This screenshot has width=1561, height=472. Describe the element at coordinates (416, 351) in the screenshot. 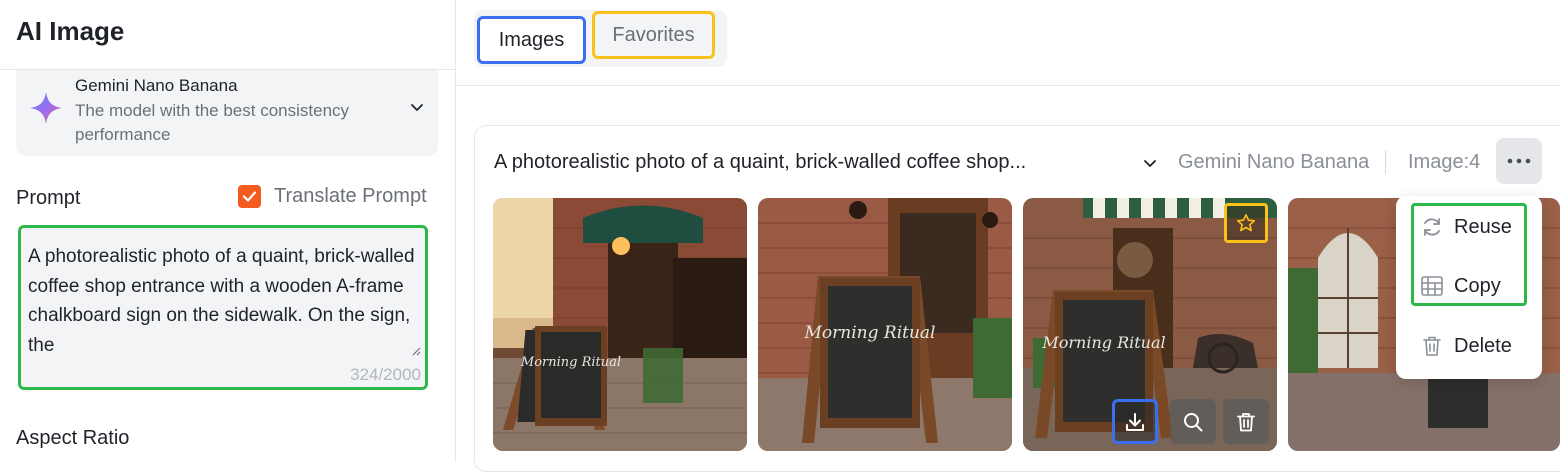

I see `resize-handle-icon` at that location.